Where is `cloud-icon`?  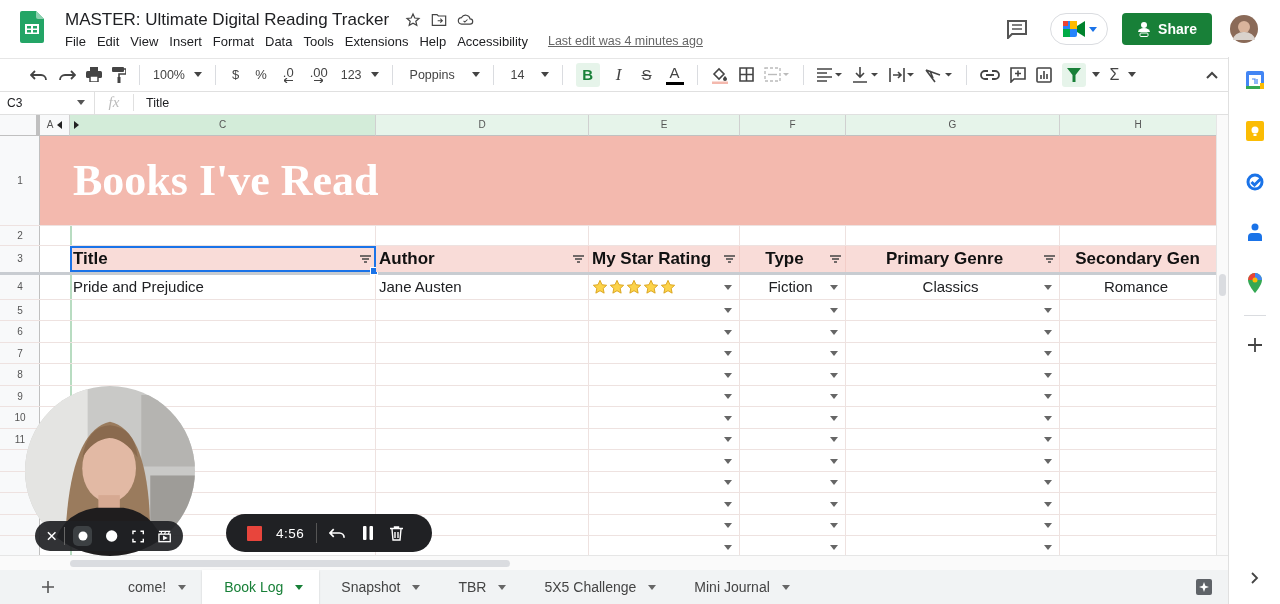
cloud-icon is located at coordinates (466, 19).